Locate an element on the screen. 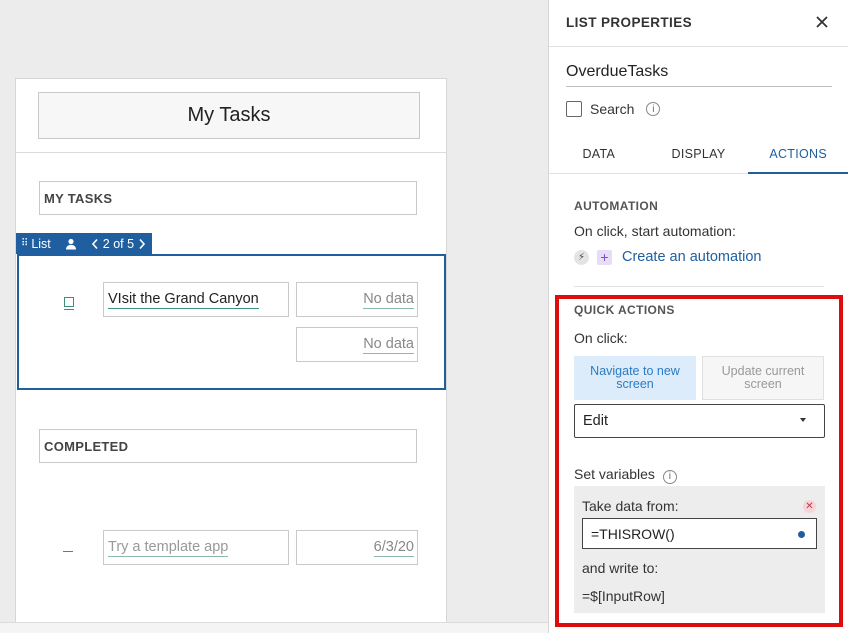 This screenshot has height=633, width=848. take-data-label: Take data from: is located at coordinates (630, 506).